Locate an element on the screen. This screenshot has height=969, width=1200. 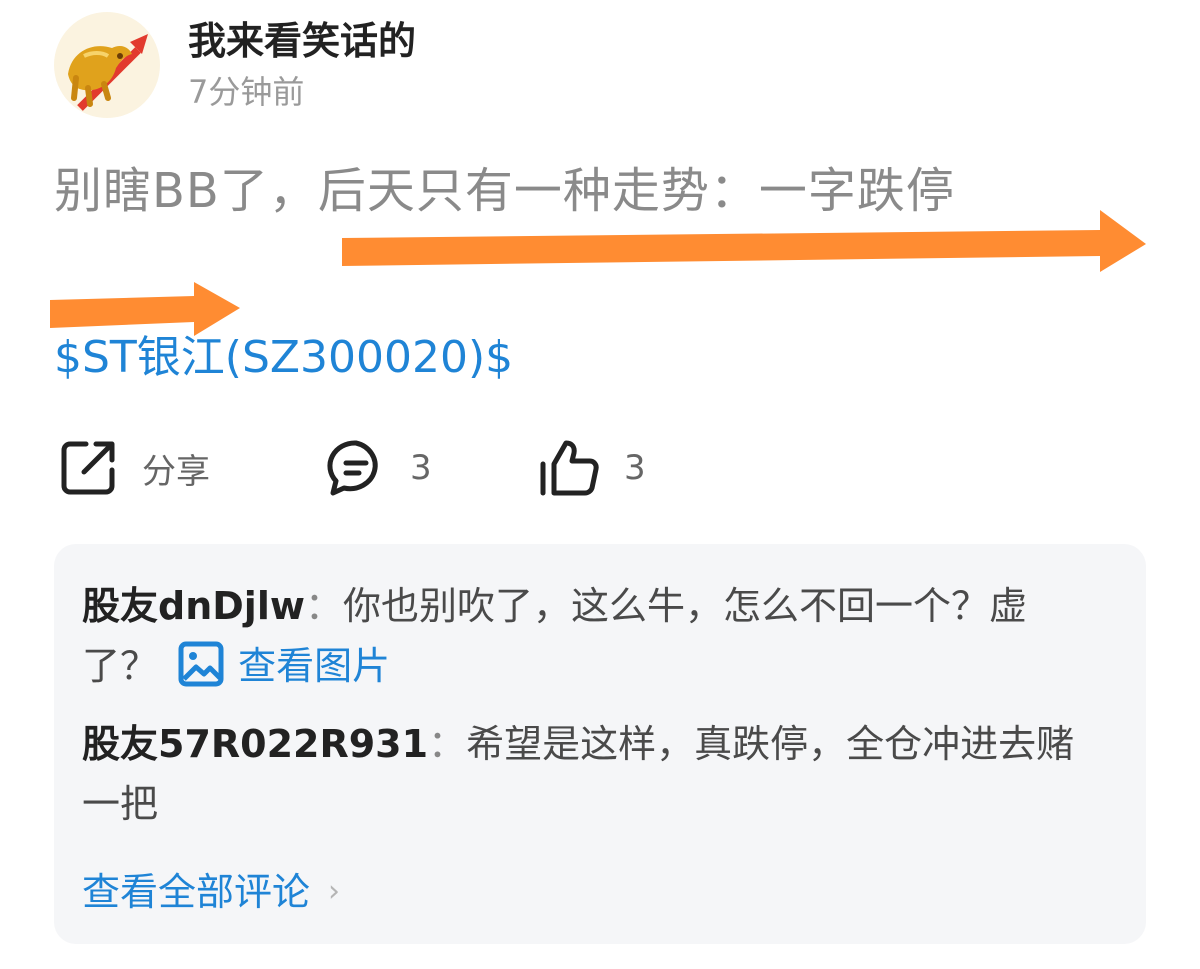
stock-tag-link: $ST银江(SZ300020)$ is located at coordinates (283, 358).